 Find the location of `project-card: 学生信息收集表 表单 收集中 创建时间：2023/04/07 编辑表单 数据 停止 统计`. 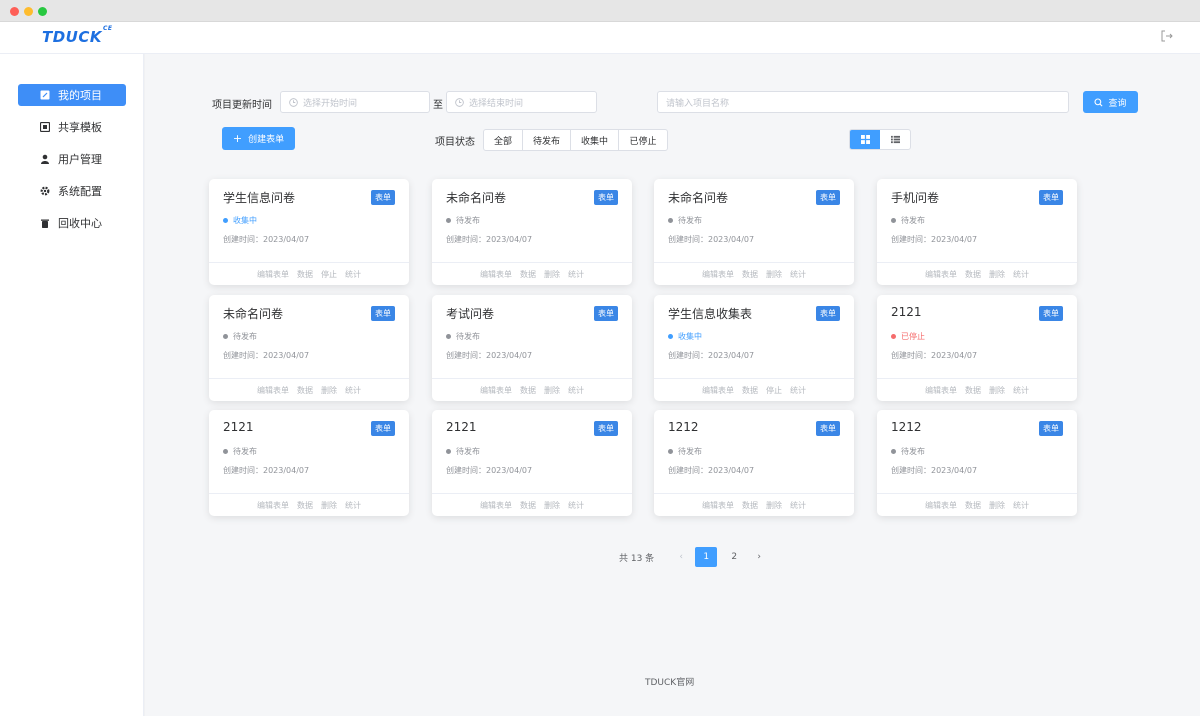

project-card: 学生信息收集表 表单 收集中 创建时间：2023/04/07 编辑表单 数据 停止 统计 is located at coordinates (754, 348).